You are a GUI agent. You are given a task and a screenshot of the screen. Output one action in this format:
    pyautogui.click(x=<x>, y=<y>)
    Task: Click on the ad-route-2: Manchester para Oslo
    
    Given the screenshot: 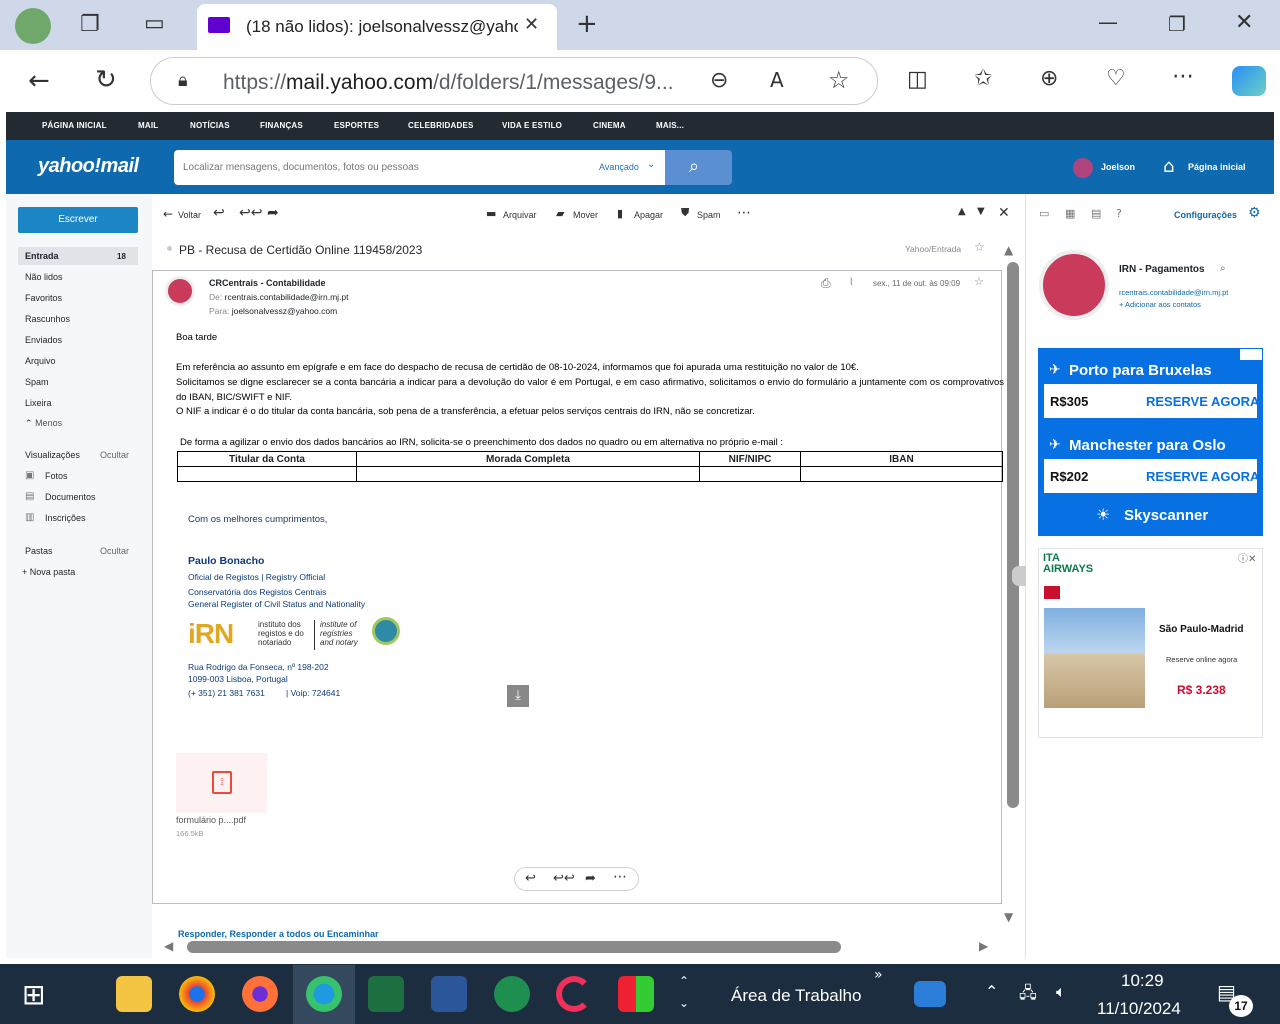 What is the action you would take?
    pyautogui.click(x=1147, y=445)
    